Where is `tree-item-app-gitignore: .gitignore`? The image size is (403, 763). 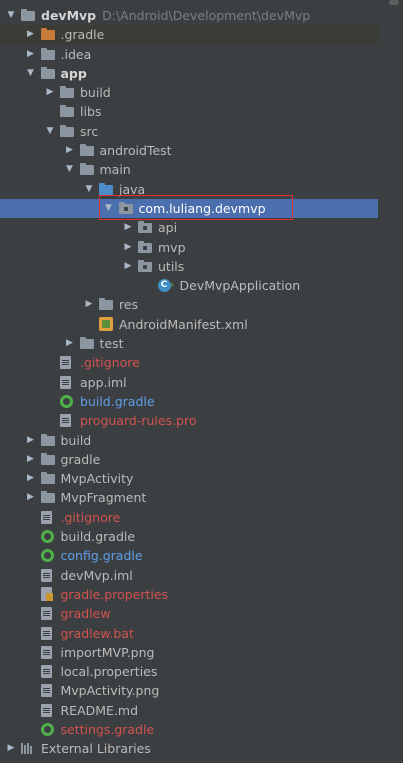
tree-item-app-gitignore: .gitignore is located at coordinates (189, 362).